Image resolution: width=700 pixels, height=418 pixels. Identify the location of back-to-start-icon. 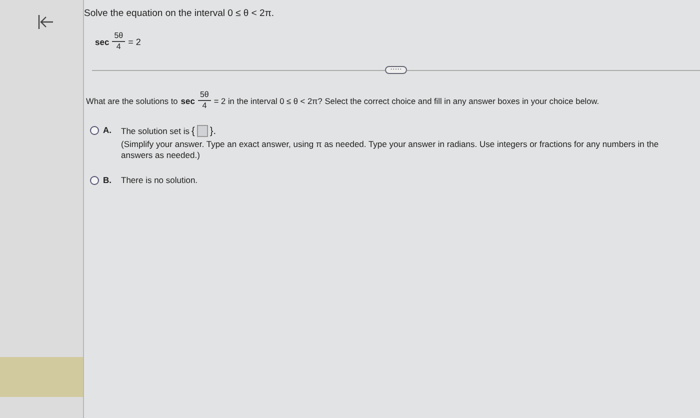
(46, 22).